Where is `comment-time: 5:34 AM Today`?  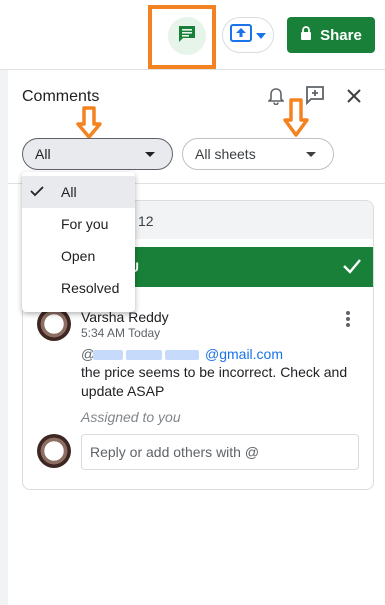 comment-time: 5:34 AM Today is located at coordinates (121, 333).